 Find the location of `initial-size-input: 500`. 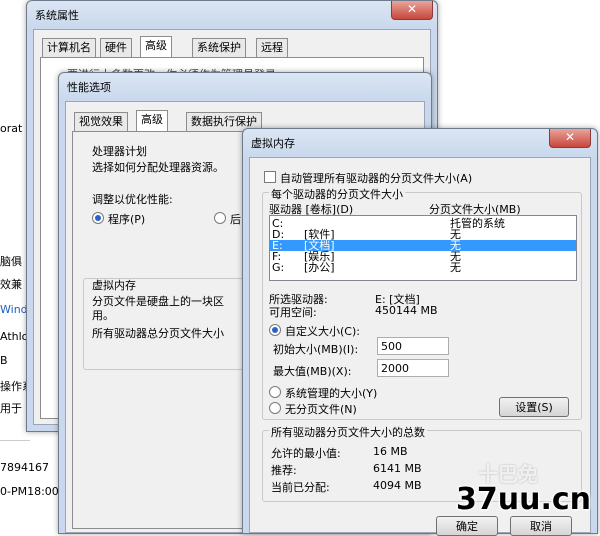

initial-size-input: 500 is located at coordinates (413, 346).